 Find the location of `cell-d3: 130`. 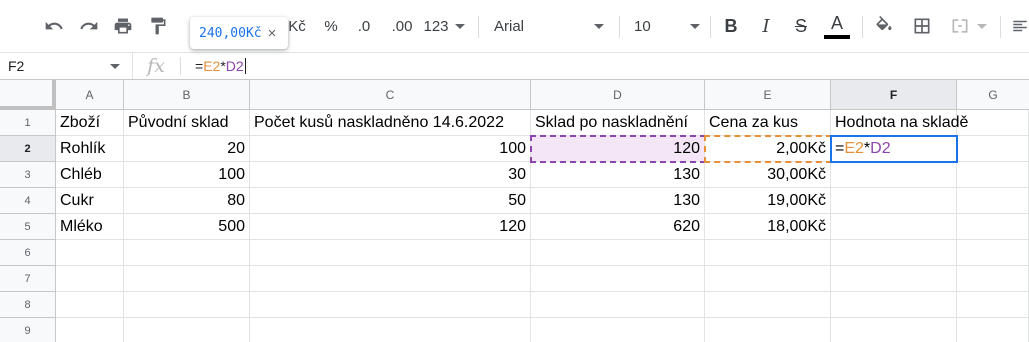

cell-d3: 130 is located at coordinates (618, 175).